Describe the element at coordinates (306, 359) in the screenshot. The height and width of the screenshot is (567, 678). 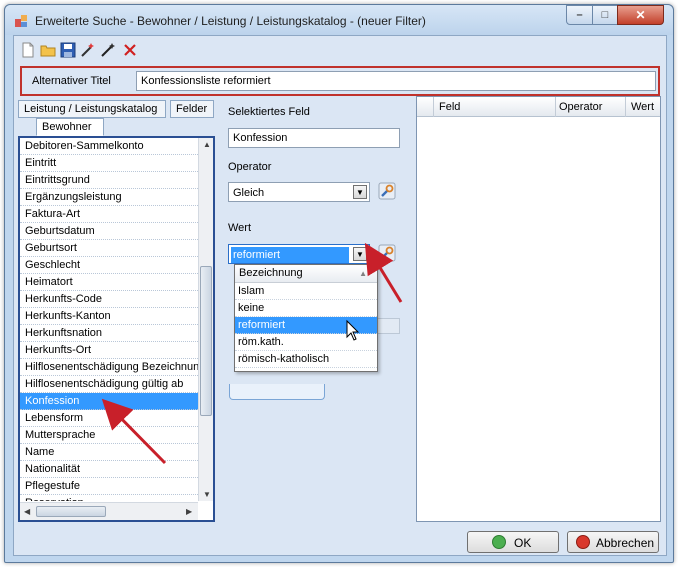
I see `dropdown-option: römisch-katholisch` at that location.